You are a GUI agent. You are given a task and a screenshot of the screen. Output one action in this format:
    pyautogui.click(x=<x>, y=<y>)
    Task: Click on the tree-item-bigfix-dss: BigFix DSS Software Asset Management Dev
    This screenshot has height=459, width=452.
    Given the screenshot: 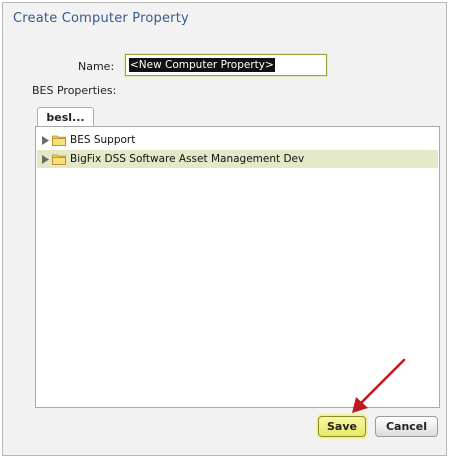 What is the action you would take?
    pyautogui.click(x=237, y=159)
    